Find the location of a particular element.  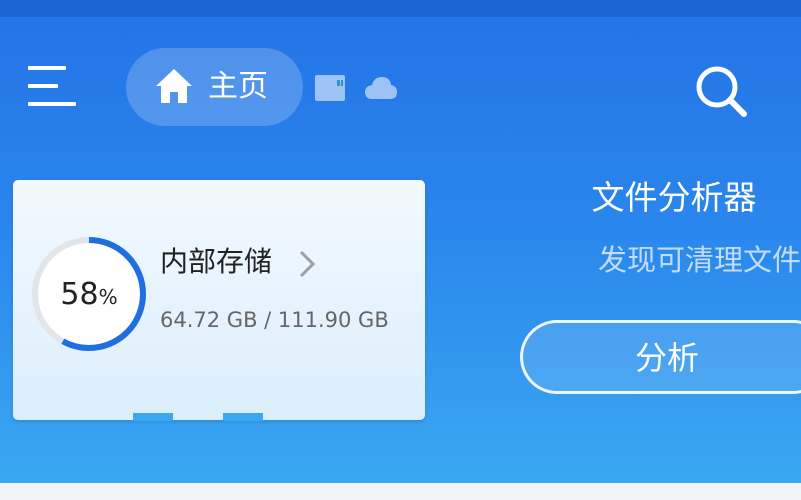

file-analyzer-subtitle: 发现可清理文件 is located at coordinates (699, 260).